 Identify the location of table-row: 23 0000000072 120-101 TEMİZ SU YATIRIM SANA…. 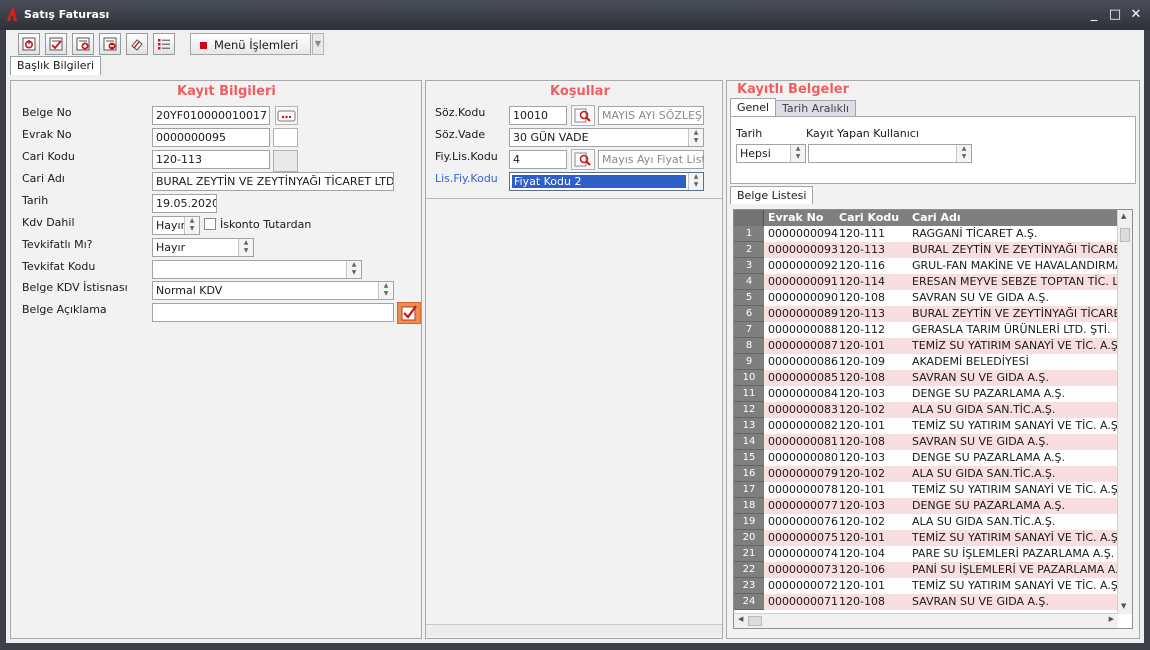
(926, 586).